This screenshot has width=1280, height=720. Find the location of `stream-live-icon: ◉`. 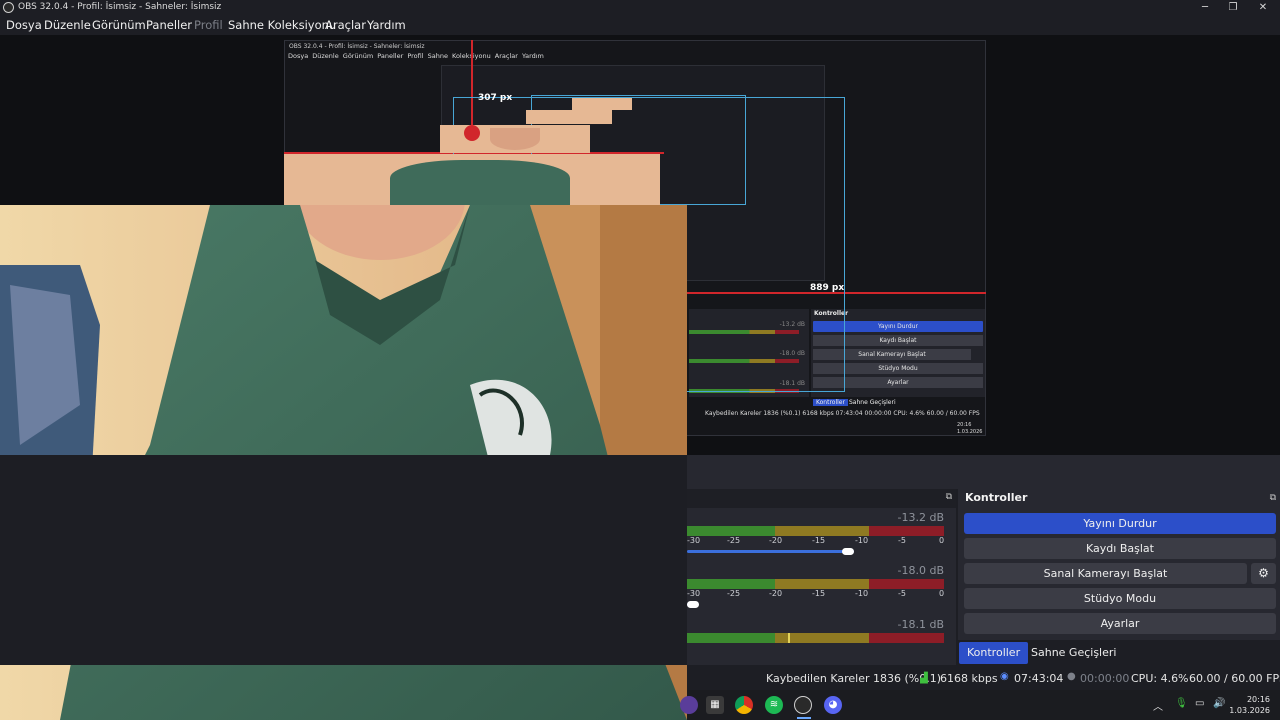

stream-live-icon: ◉ is located at coordinates (1004, 676).